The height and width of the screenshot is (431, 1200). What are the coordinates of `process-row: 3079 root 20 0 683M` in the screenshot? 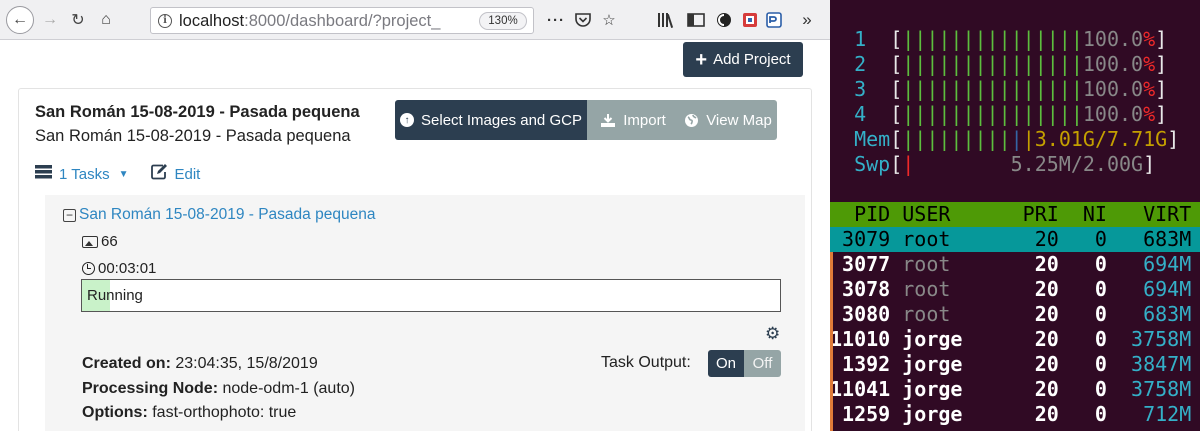 It's located at (1015, 239).